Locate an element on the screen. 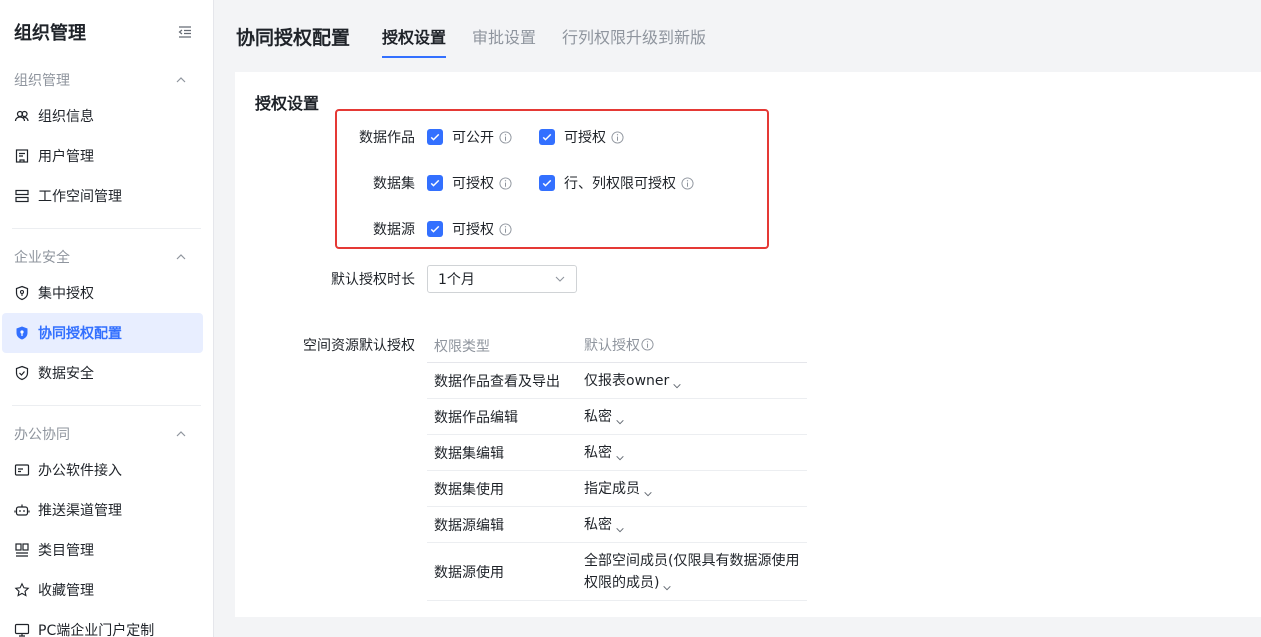 The height and width of the screenshot is (637, 1261). perm-label-datasource: 数据源 is located at coordinates (394, 230).